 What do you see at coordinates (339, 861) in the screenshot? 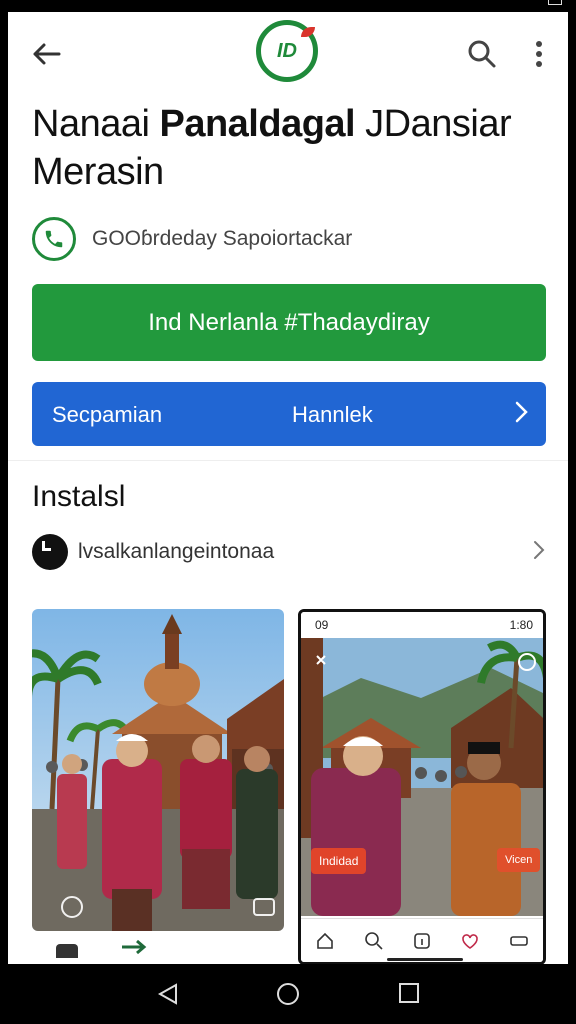
I see `screenshot-2-tag-left: Indidad` at bounding box center [339, 861].